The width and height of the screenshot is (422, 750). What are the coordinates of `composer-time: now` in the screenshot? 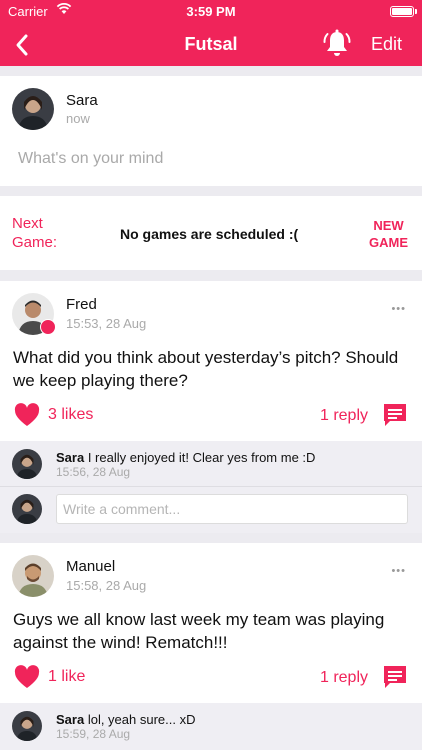 It's located at (78, 118).